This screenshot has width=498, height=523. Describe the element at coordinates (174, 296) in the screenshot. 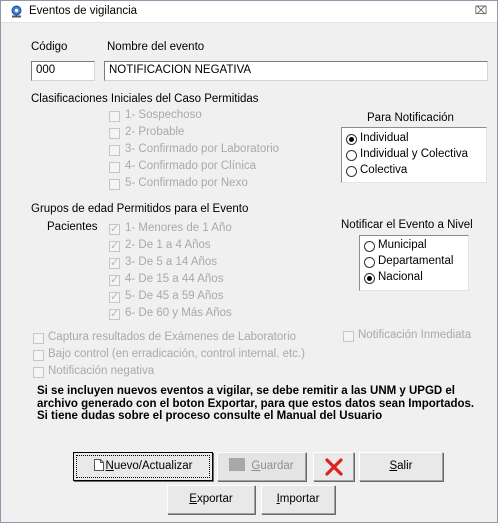

I see `age-label: 5- De 45 a 59 Años` at that location.